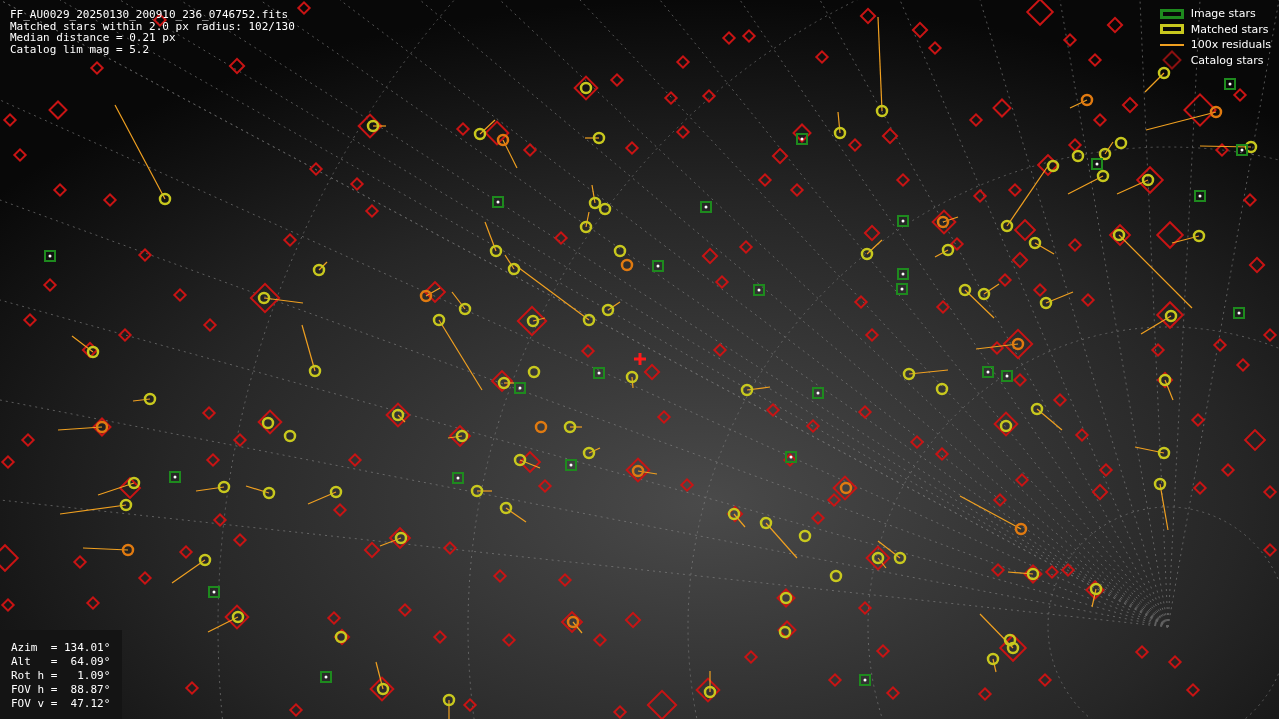 The width and height of the screenshot is (1279, 719). What do you see at coordinates (1223, 14) in the screenshot?
I see `legend-label: Image stars` at bounding box center [1223, 14].